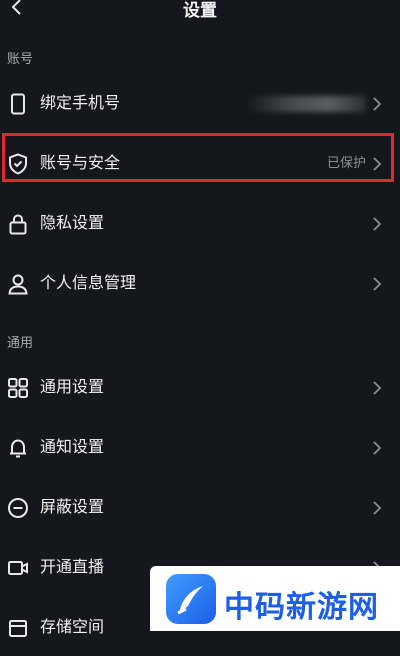  What do you see at coordinates (191, 599) in the screenshot?
I see `watermark-logo-icon` at bounding box center [191, 599].